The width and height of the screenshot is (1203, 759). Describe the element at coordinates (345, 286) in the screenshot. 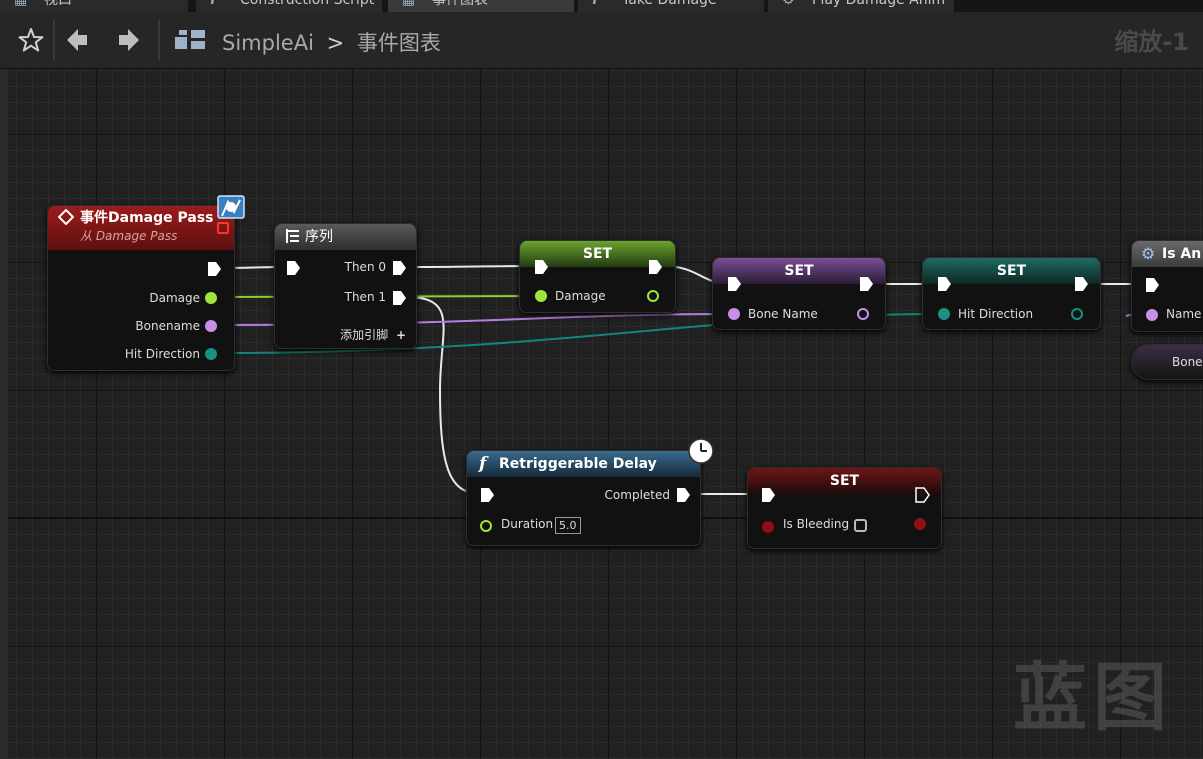

I see `sequence-node: 序列 Then 0 Then 1 添加引脚 +` at that location.